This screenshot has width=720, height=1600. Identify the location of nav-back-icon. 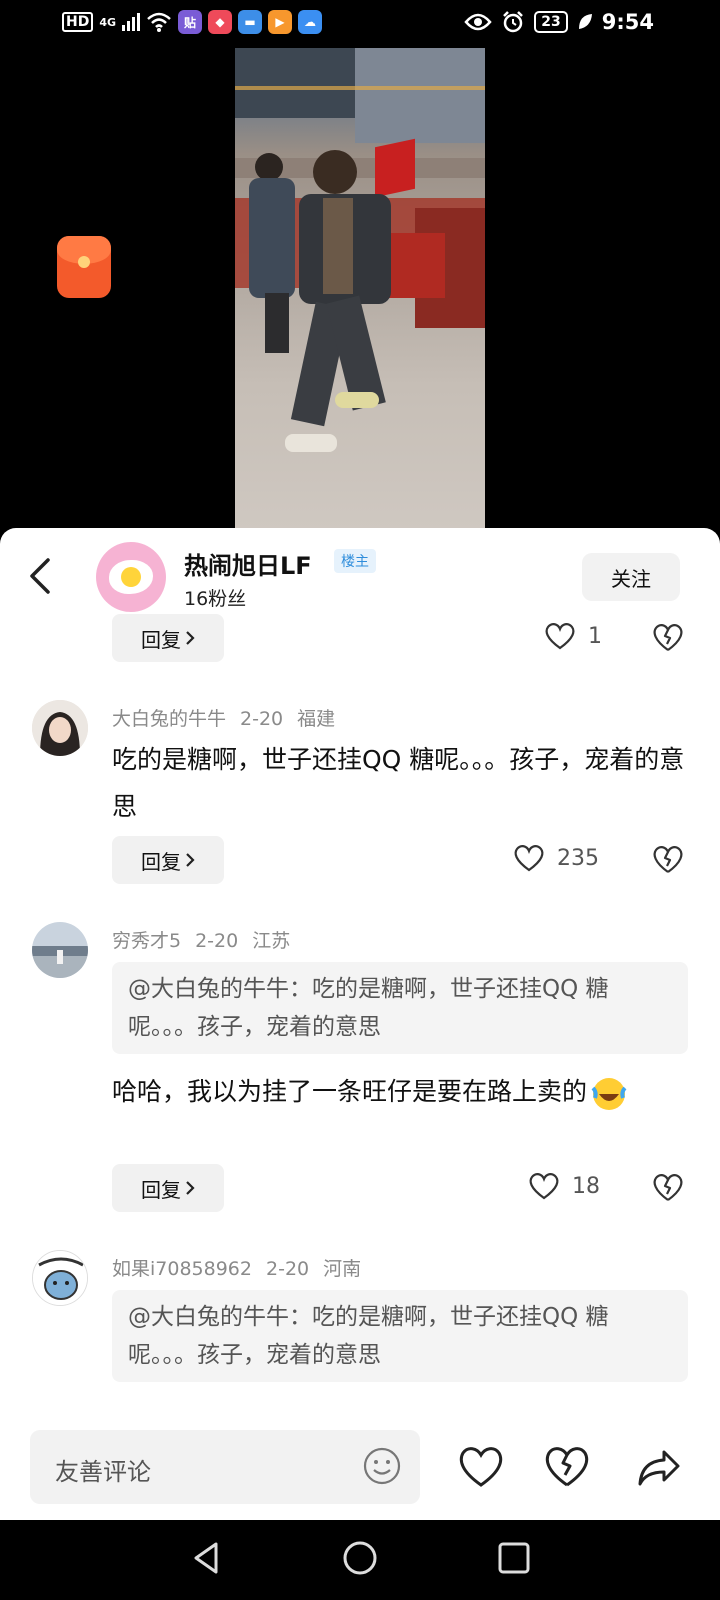
(206, 1558).